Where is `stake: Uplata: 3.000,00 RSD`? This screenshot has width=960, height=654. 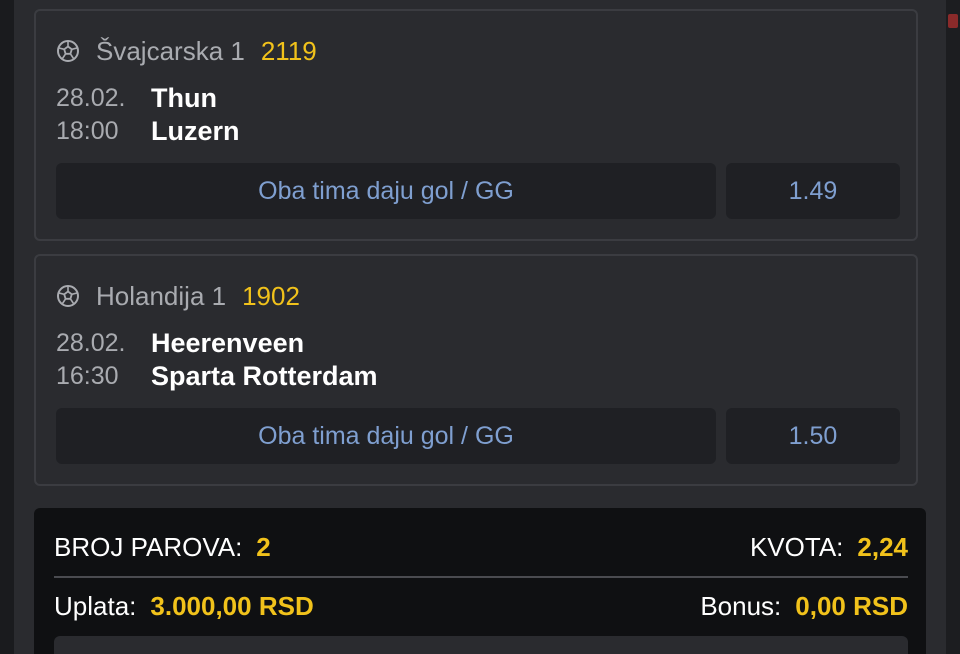
stake: Uplata: 3.000,00 RSD is located at coordinates (184, 606).